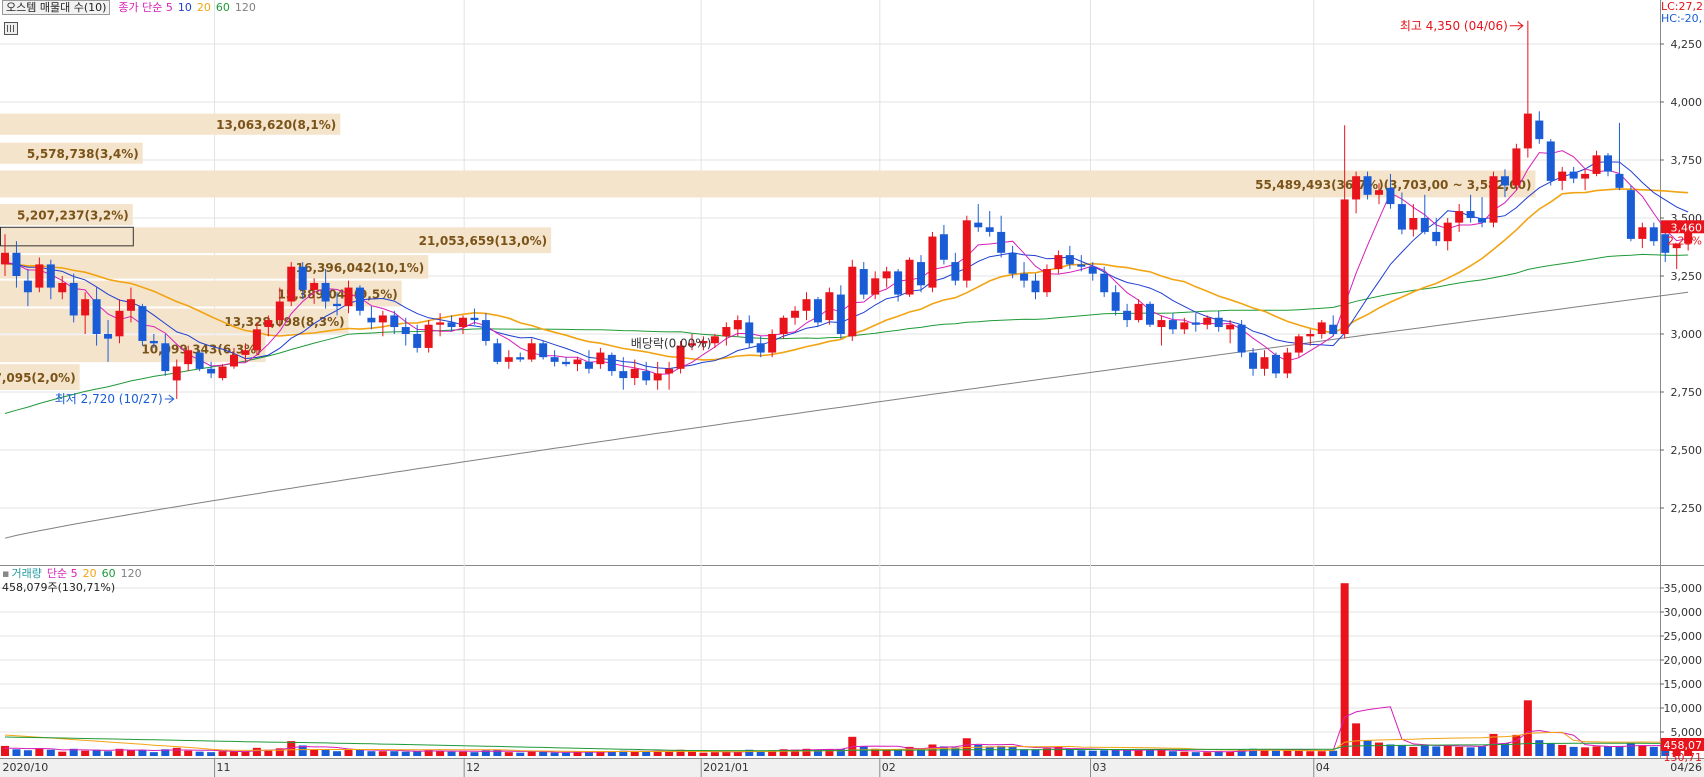 The width and height of the screenshot is (1704, 777). Describe the element at coordinates (1683, 660) in the screenshot. I see `volume-tick-label: 20,000` at that location.